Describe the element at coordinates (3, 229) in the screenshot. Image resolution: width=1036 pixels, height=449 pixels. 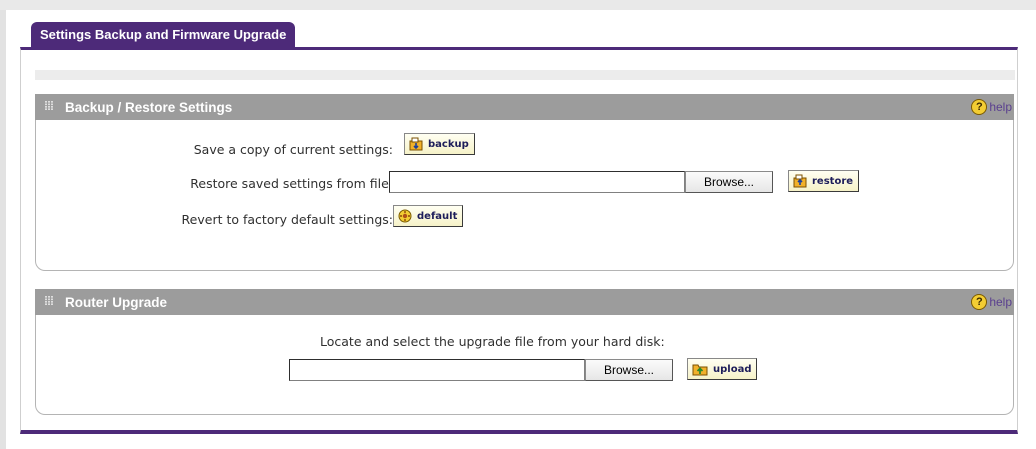
I see `browser-left-edge` at that location.